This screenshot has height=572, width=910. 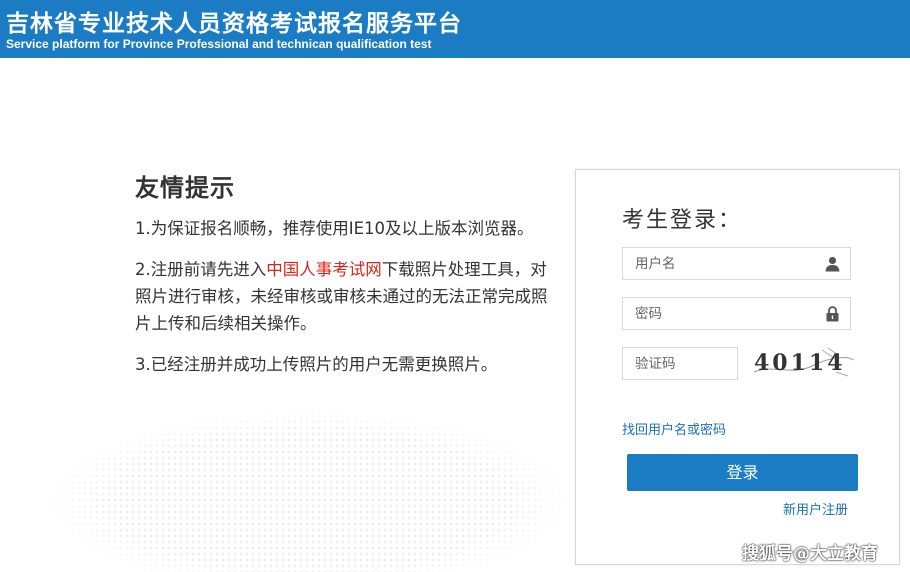 I want to click on captcha-field, so click(x=680, y=363).